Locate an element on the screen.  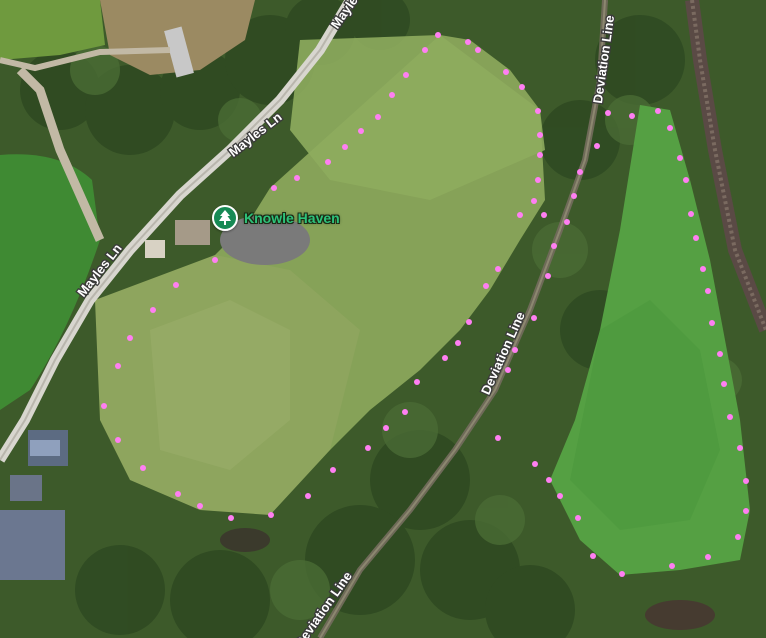
poi-label: Knowle Haven is located at coordinates (292, 218).